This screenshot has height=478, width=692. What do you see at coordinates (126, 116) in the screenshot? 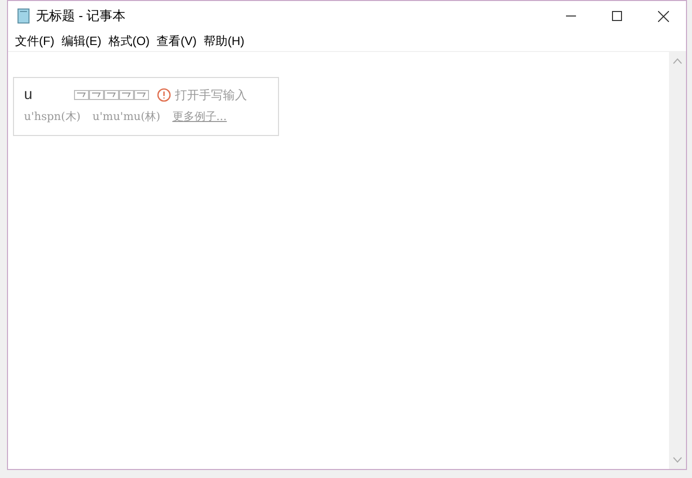
I see `example-text: u'mu'mu(林)` at bounding box center [126, 116].